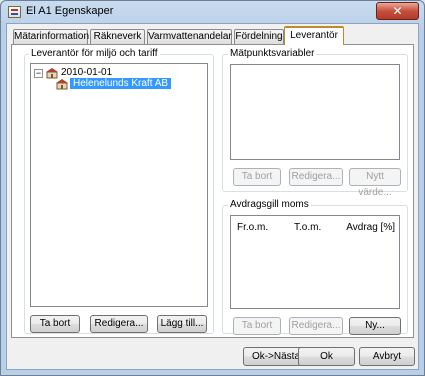 This screenshot has width=425, height=376. What do you see at coordinates (257, 326) in the screenshot?
I see `vat-remove-button: Ta bort` at bounding box center [257, 326].